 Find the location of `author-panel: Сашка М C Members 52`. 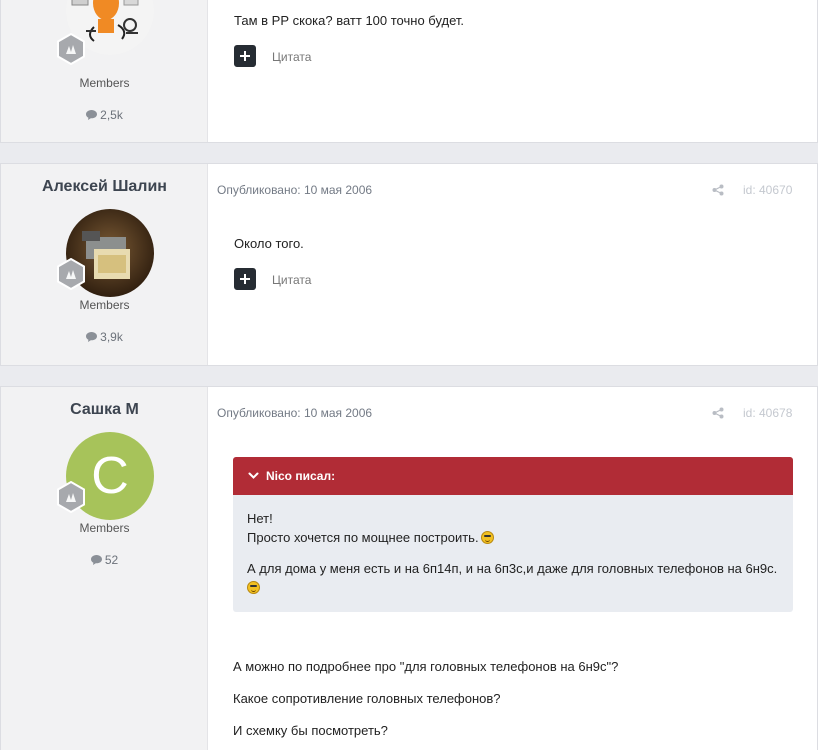

author-panel: Сашка М C Members 52 is located at coordinates (104, 568).